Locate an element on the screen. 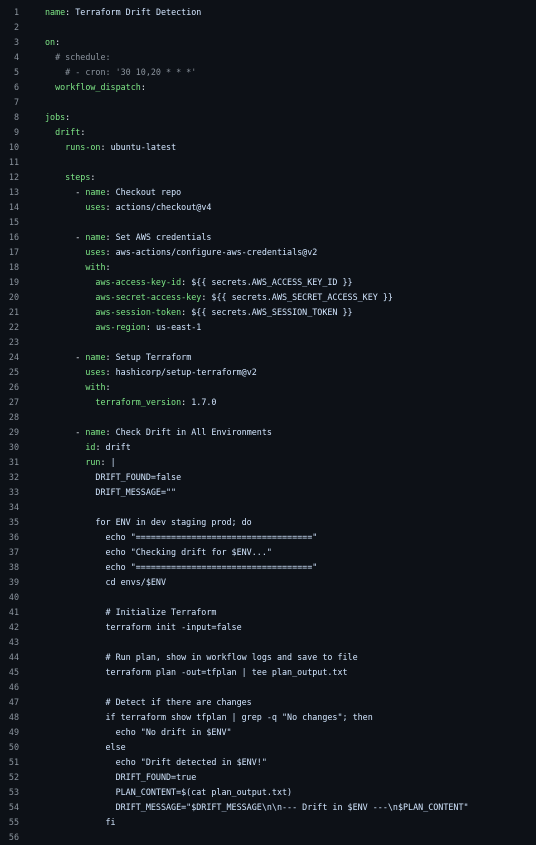 The width and height of the screenshot is (536, 845). code-line: 7 is located at coordinates (268, 102).